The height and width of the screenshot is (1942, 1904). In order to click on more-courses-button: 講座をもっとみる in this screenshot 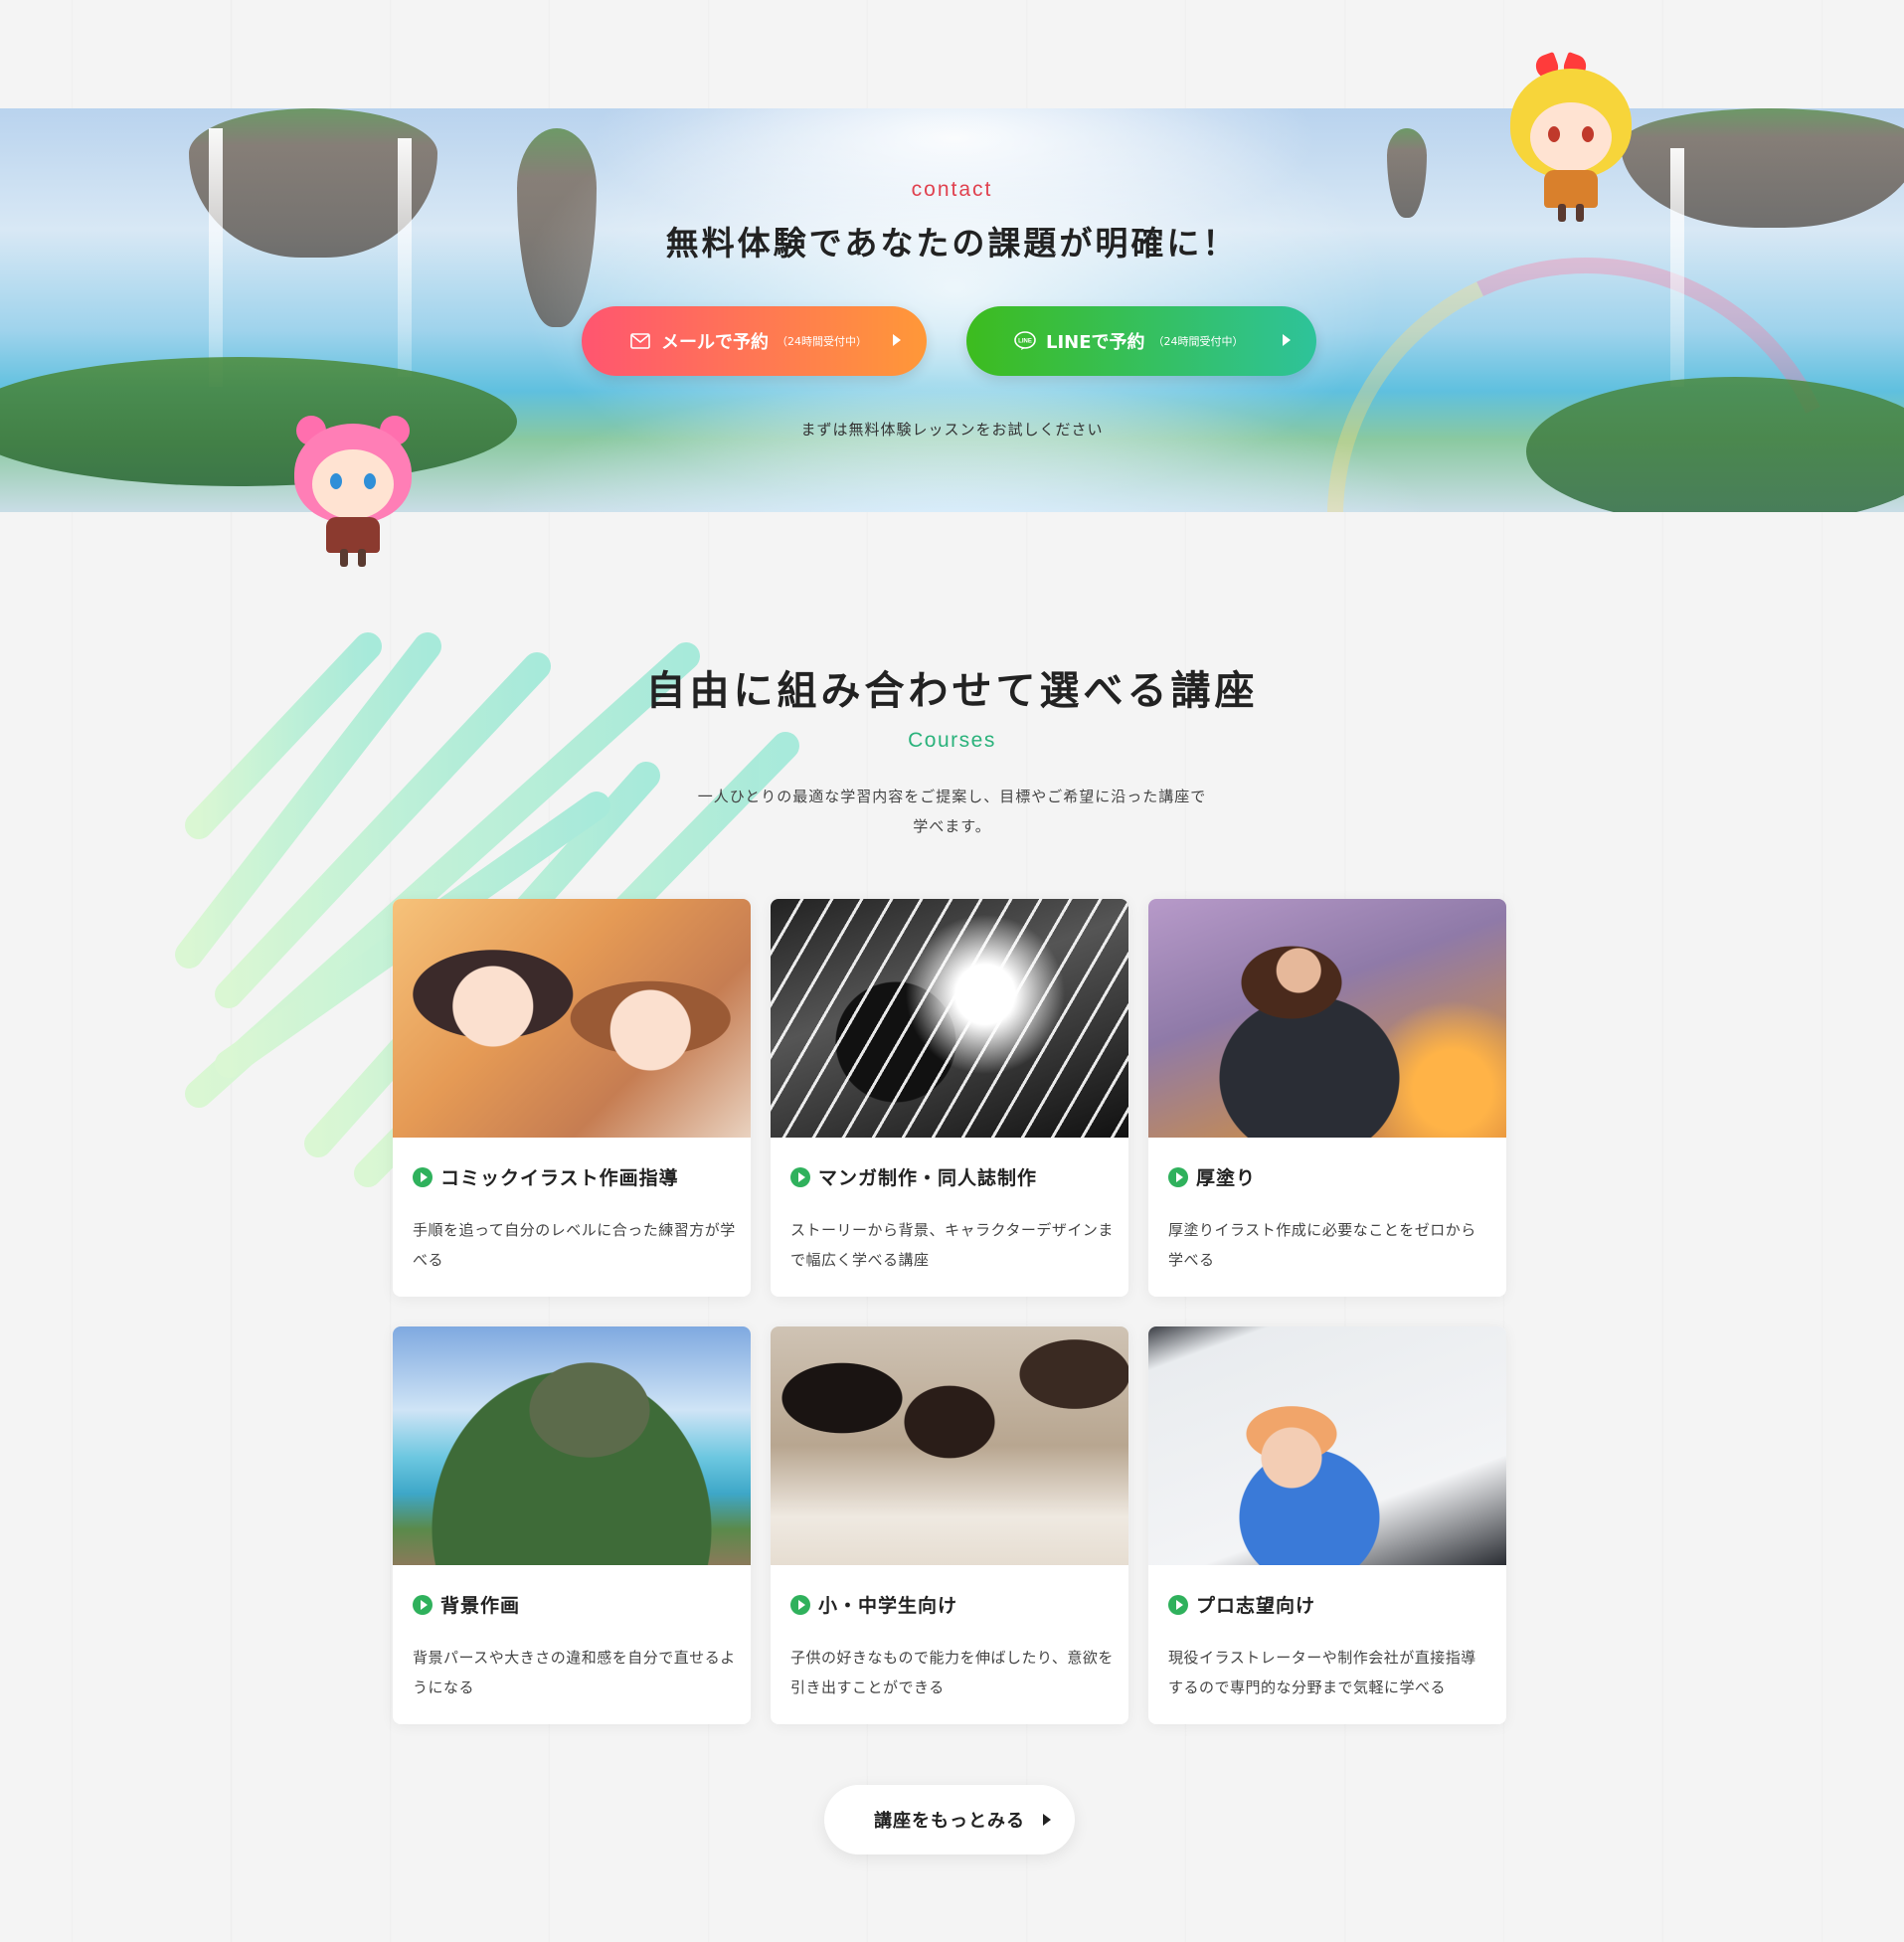, I will do `click(949, 1819)`.